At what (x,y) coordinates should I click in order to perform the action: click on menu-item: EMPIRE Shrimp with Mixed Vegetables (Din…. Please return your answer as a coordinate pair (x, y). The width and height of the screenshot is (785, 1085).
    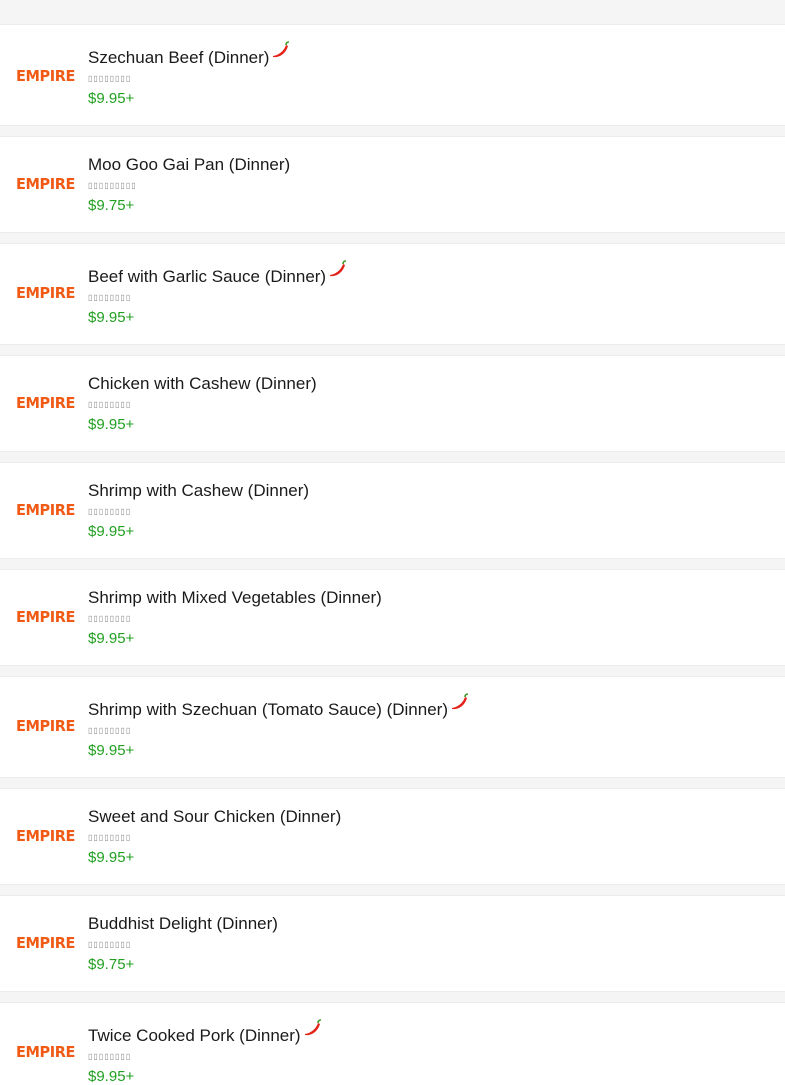
    Looking at the image, I should click on (392, 617).